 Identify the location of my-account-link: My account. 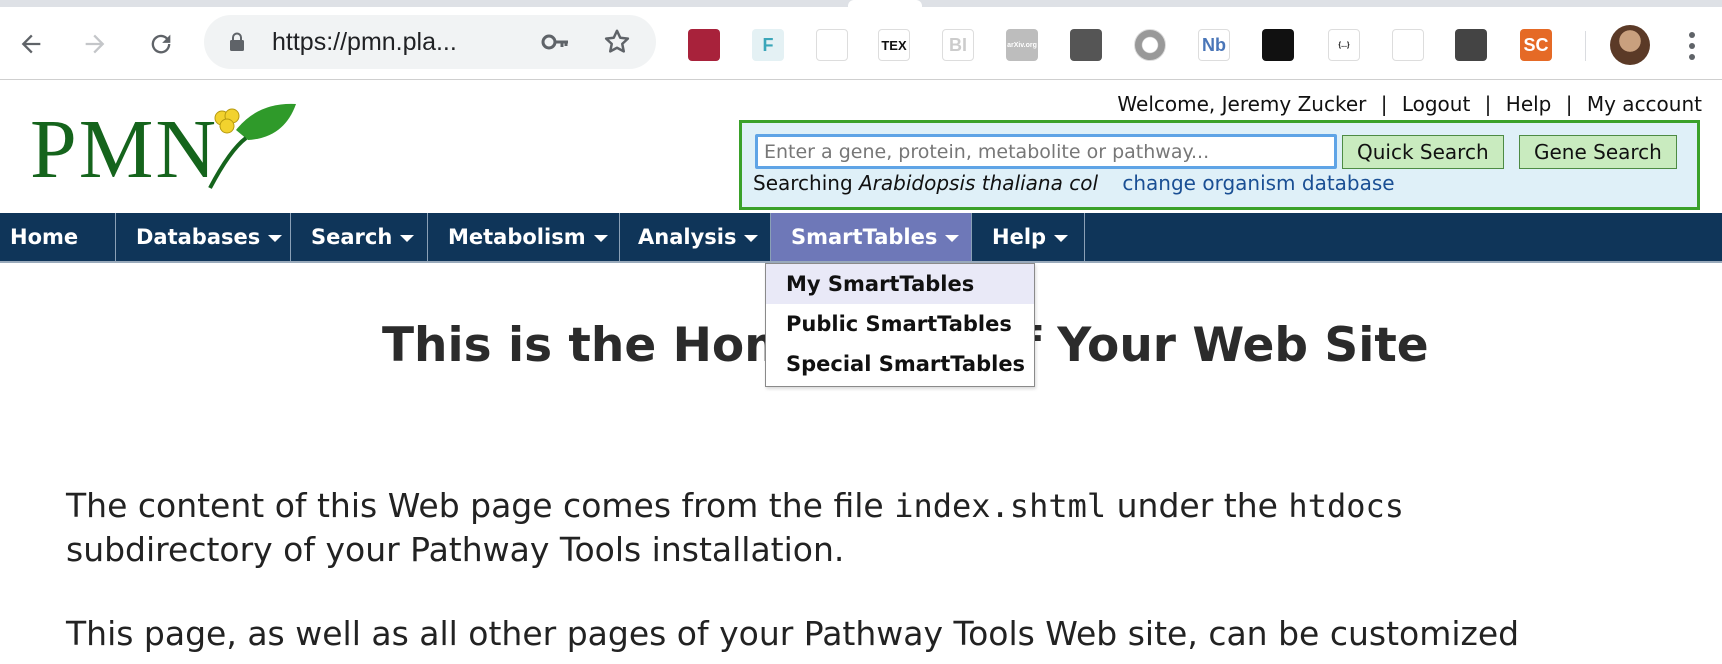
(1644, 104).